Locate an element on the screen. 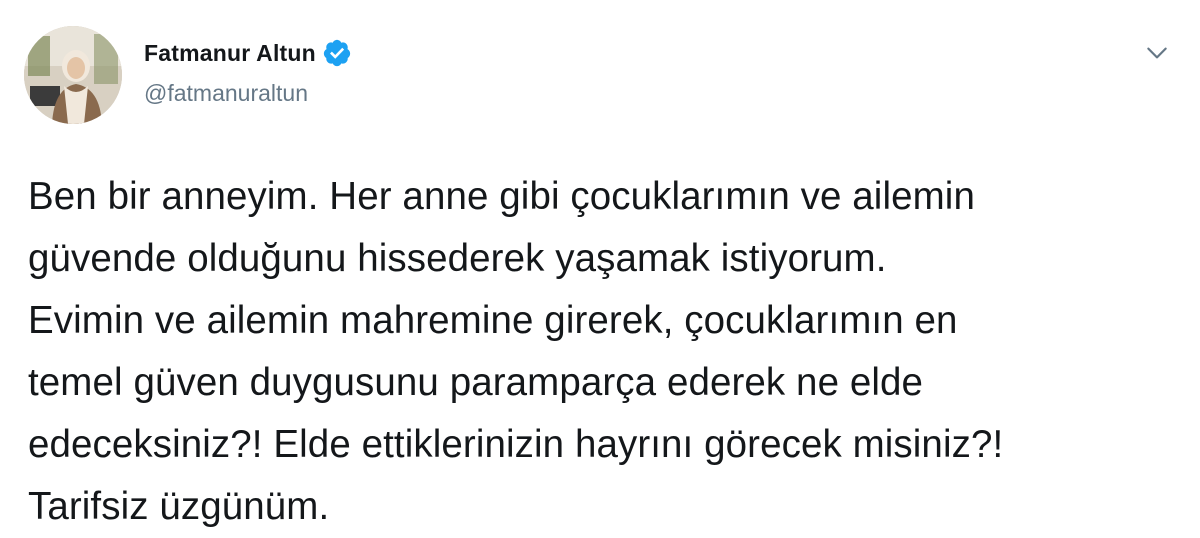 Image resolution: width=1200 pixels, height=538 pixels. chevron-down-icon is located at coordinates (1157, 53).